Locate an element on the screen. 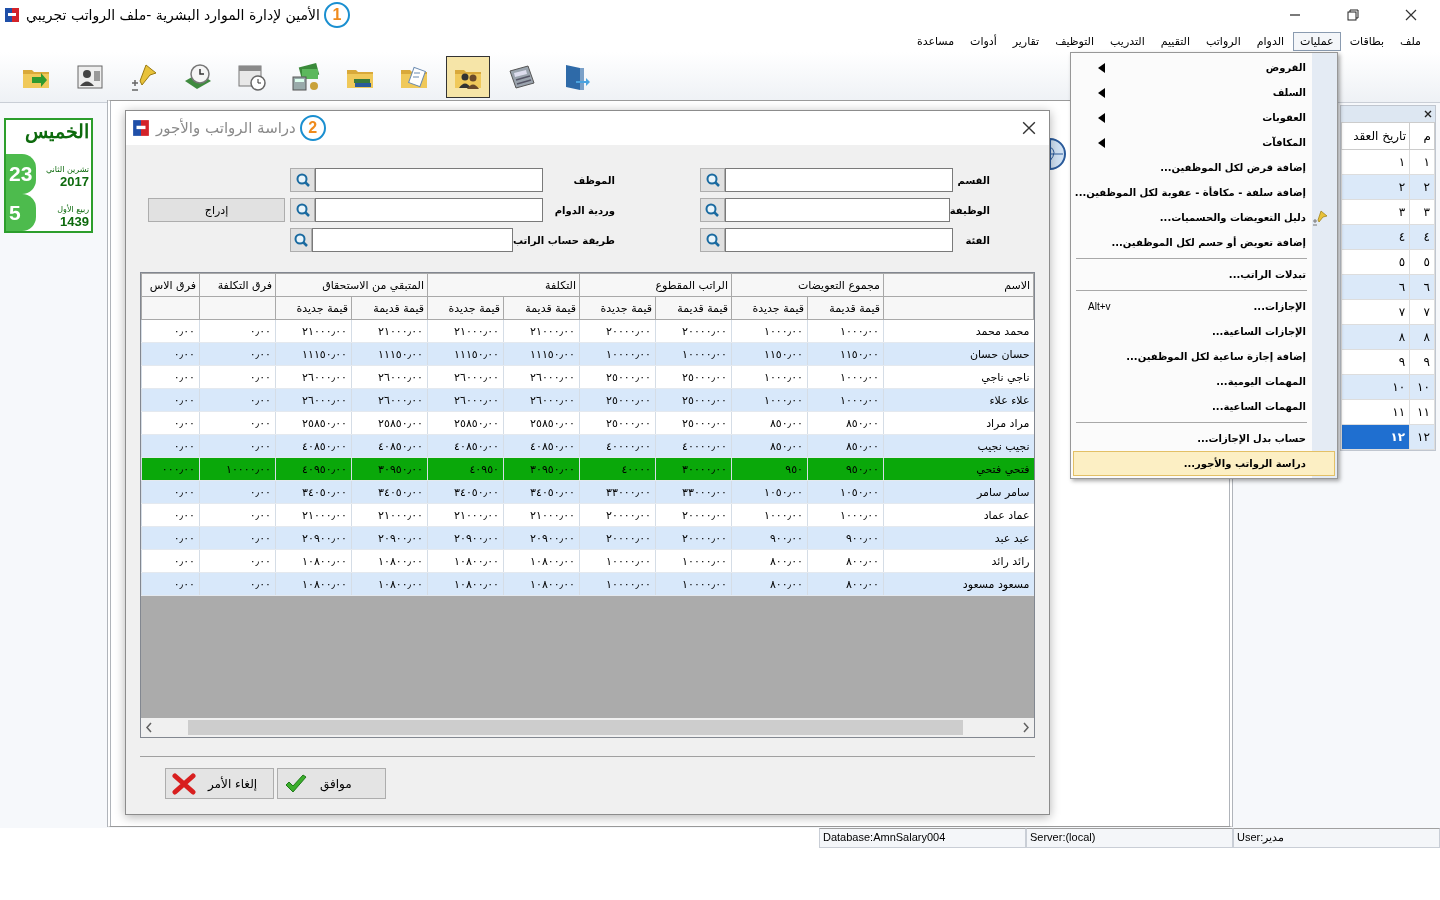 The height and width of the screenshot is (900, 1440). insert-button: إدراج is located at coordinates (216, 210).